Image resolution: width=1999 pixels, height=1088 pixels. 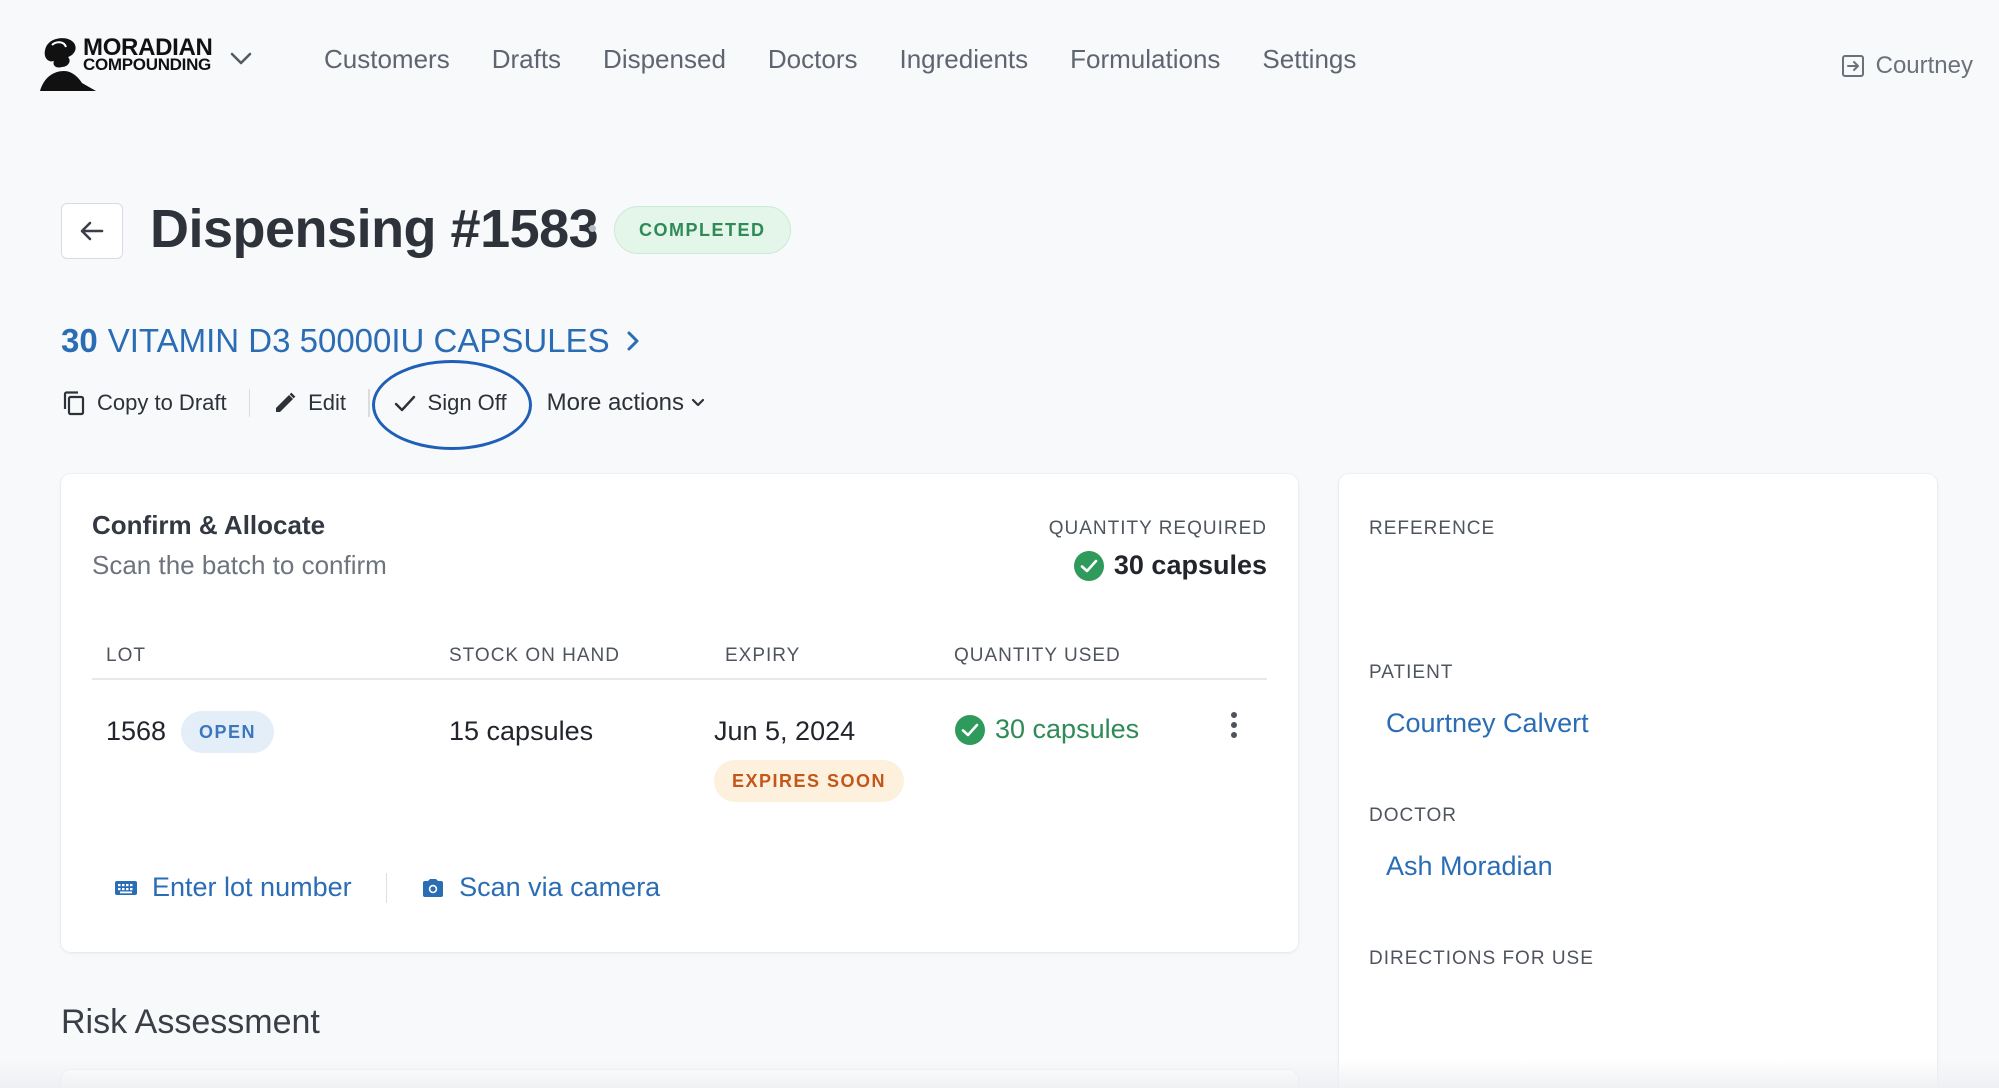 I want to click on keyboard-icon, so click(x=126, y=887).